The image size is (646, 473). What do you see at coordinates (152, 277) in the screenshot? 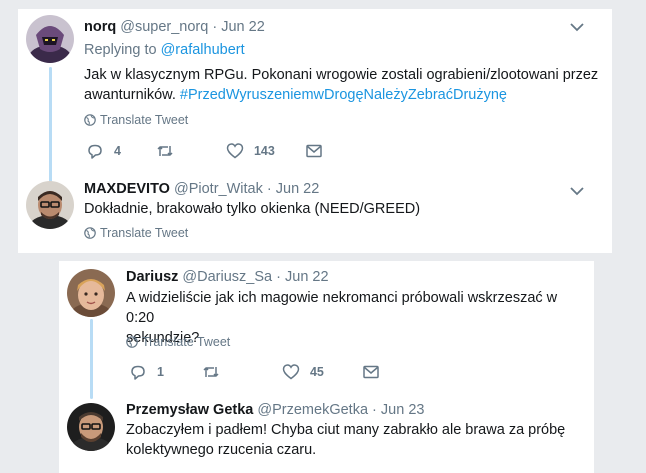
I see `display-name: Dariusz` at bounding box center [152, 277].